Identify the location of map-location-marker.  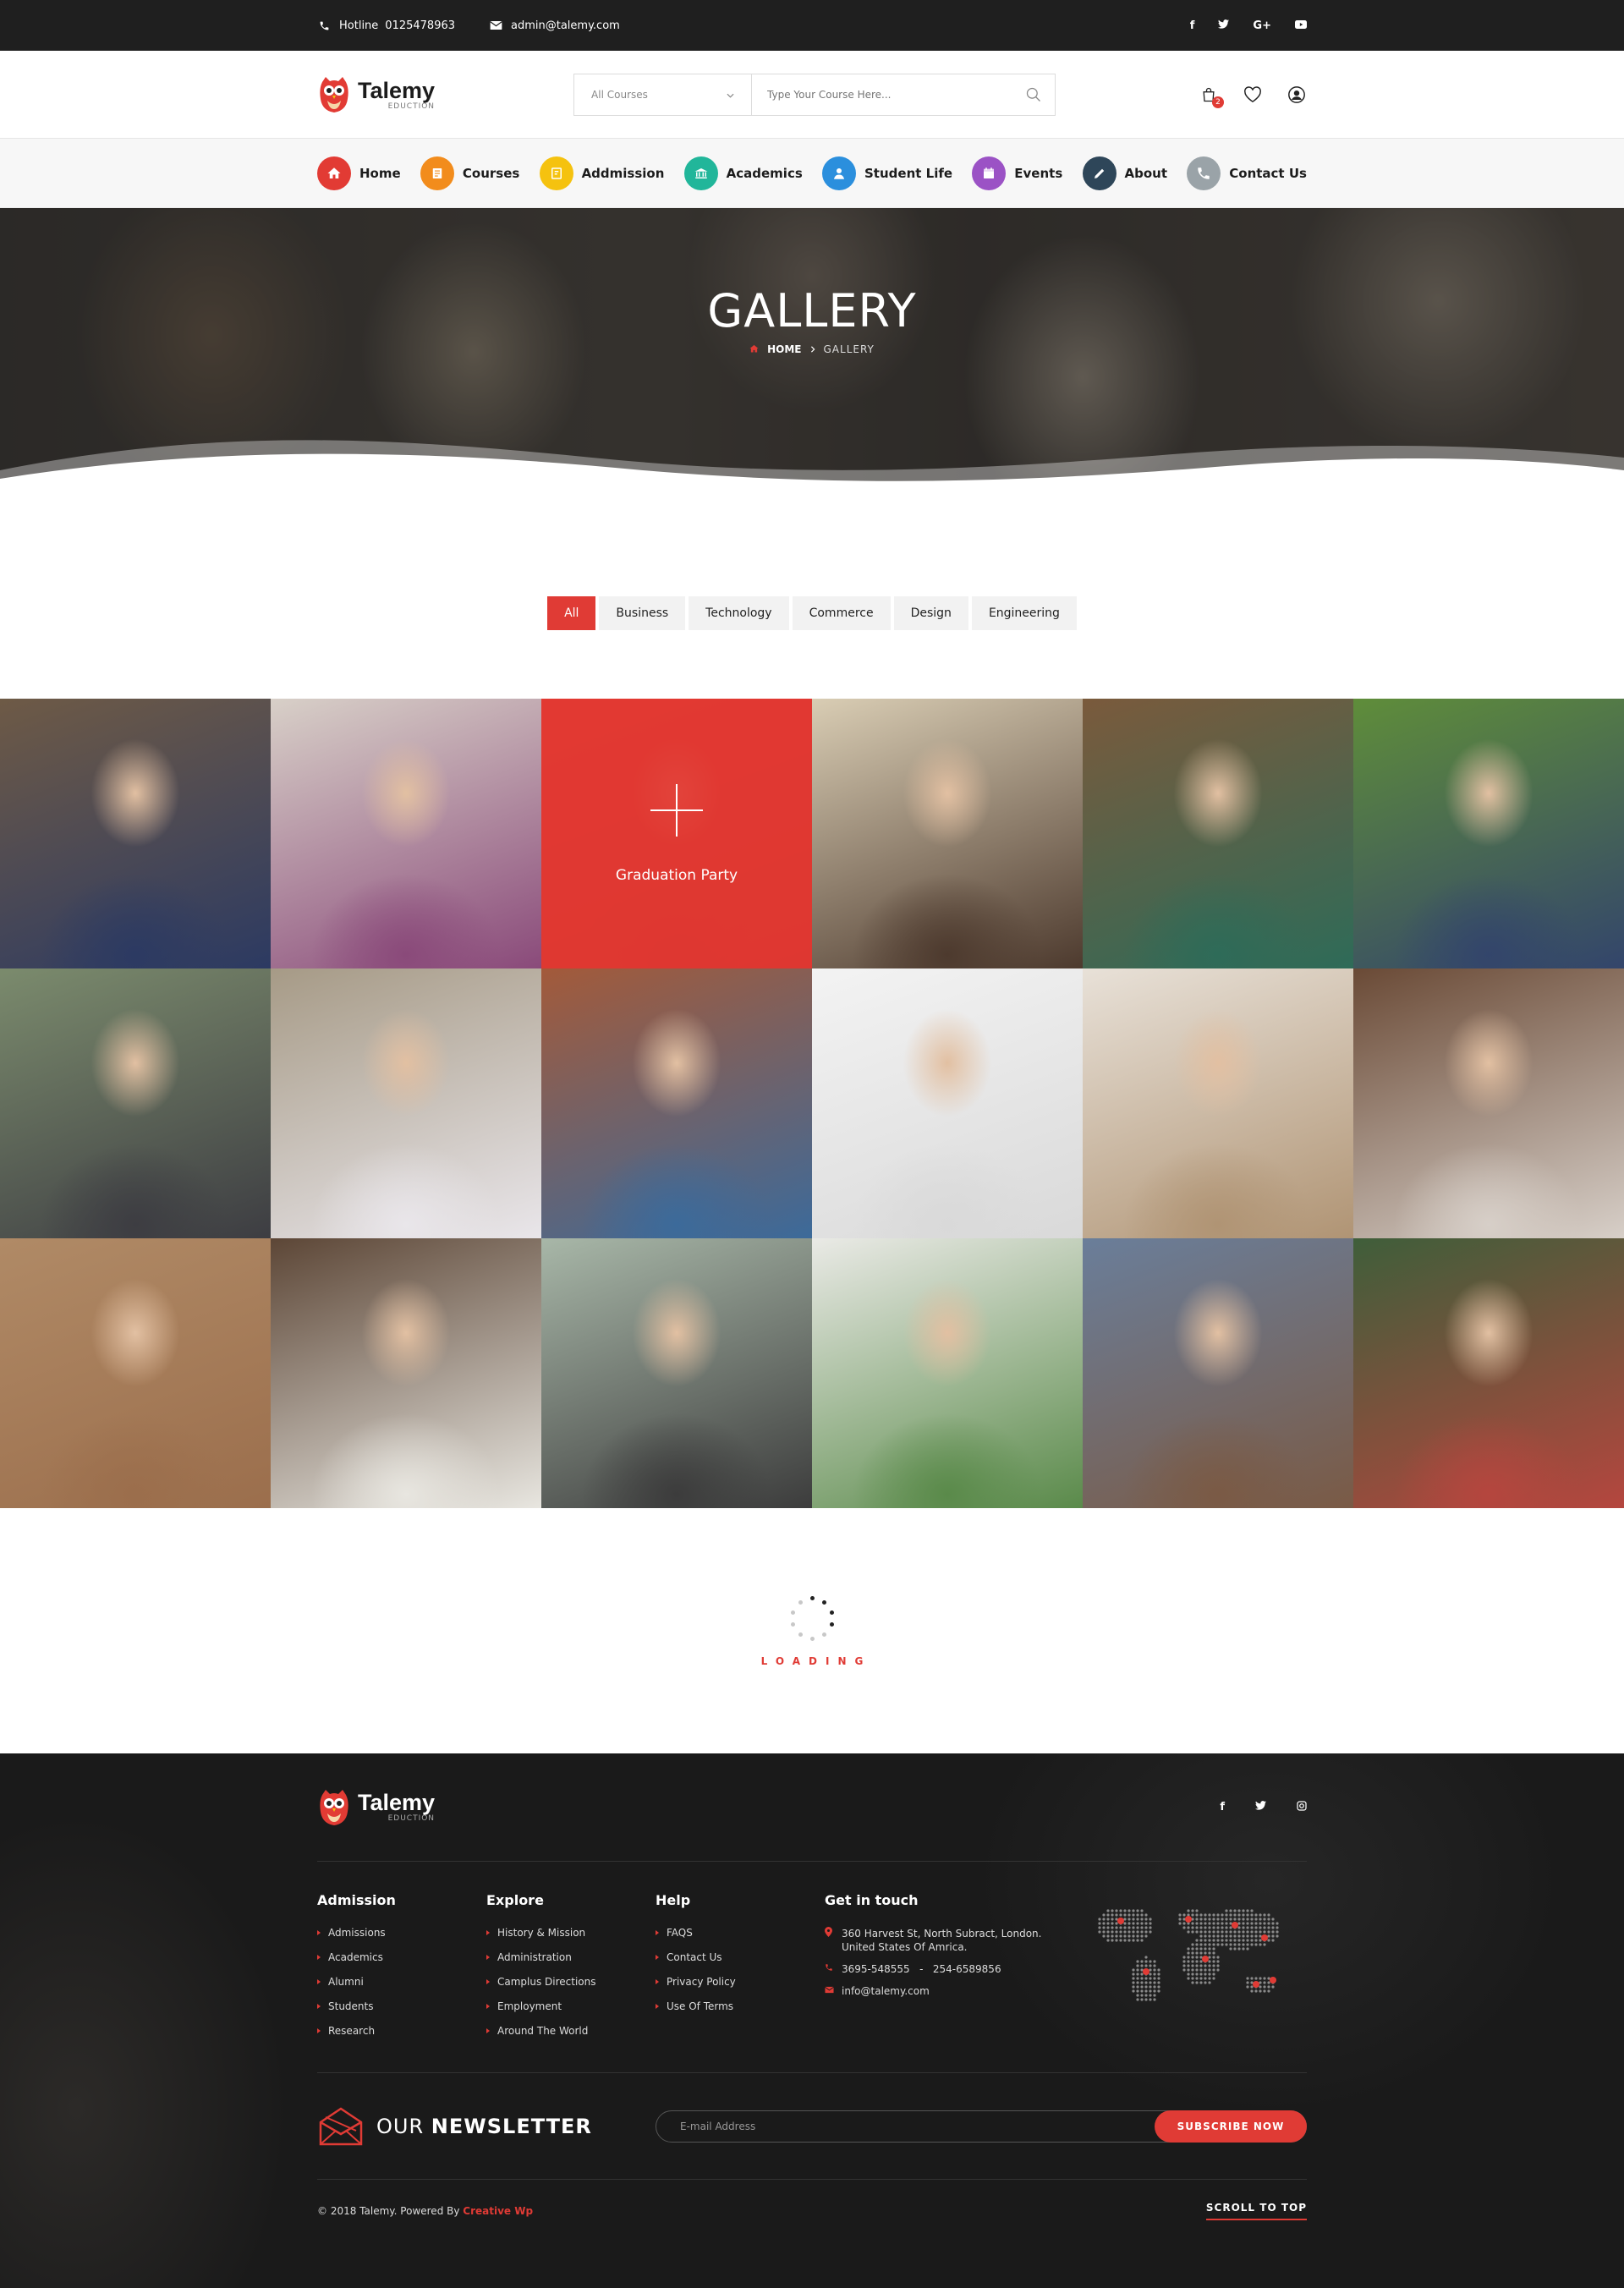
(1256, 1984).